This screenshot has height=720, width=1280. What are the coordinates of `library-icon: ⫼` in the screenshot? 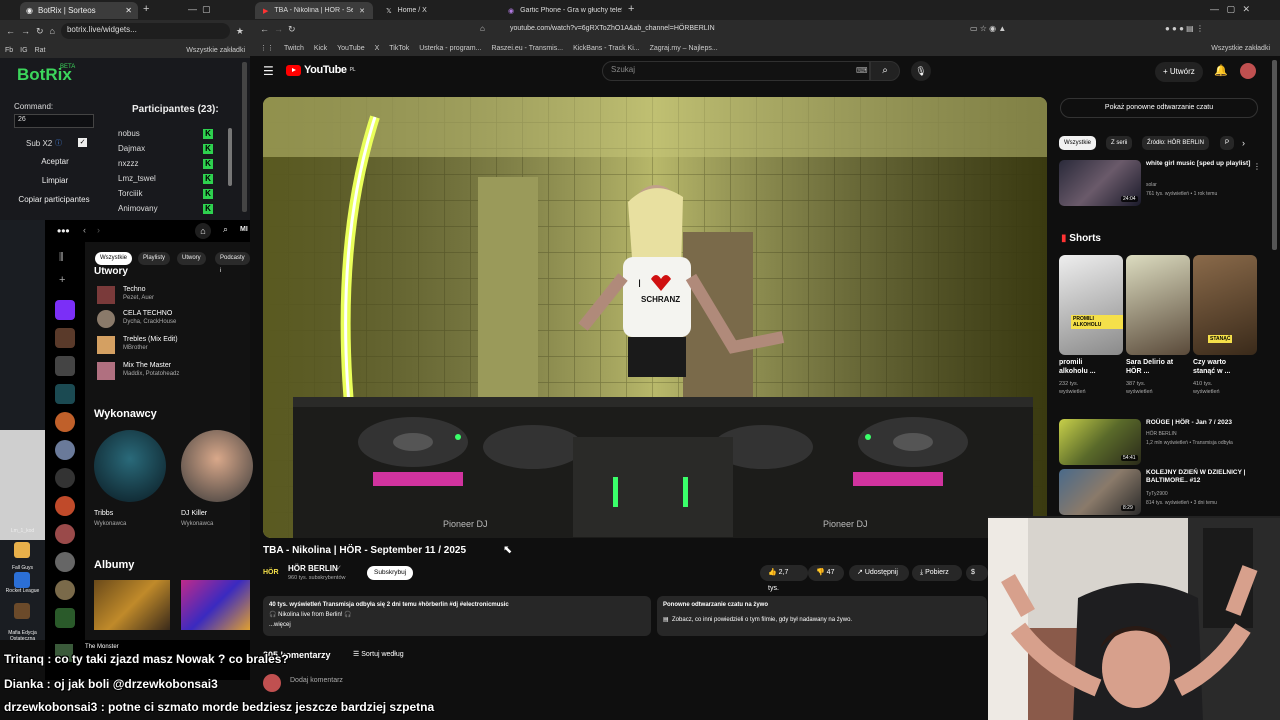 It's located at (61, 257).